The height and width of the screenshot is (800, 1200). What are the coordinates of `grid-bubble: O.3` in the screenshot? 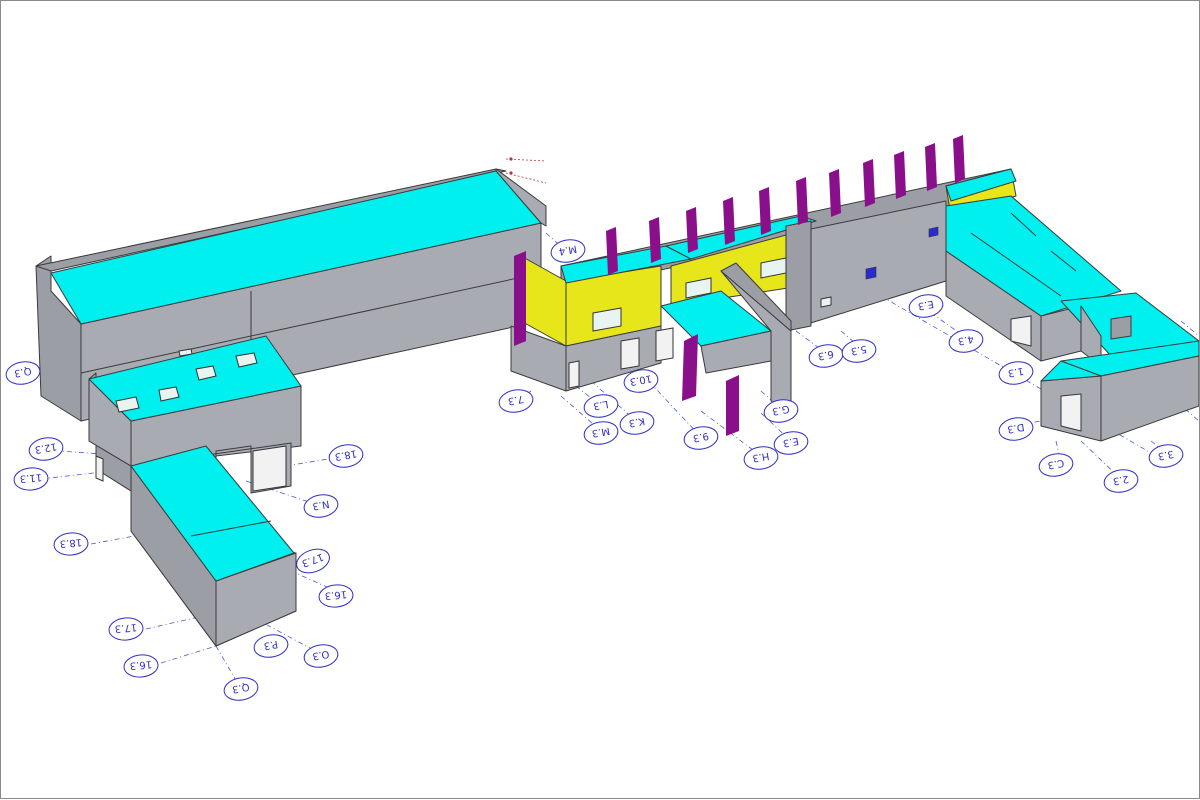 It's located at (321, 656).